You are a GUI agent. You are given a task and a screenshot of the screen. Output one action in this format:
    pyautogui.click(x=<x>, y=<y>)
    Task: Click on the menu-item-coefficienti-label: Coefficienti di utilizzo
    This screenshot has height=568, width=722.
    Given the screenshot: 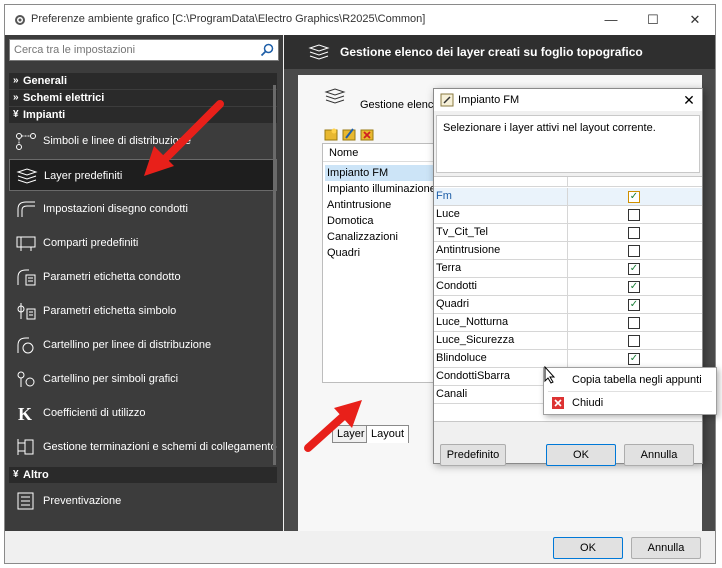 What is the action you would take?
    pyautogui.click(x=94, y=413)
    